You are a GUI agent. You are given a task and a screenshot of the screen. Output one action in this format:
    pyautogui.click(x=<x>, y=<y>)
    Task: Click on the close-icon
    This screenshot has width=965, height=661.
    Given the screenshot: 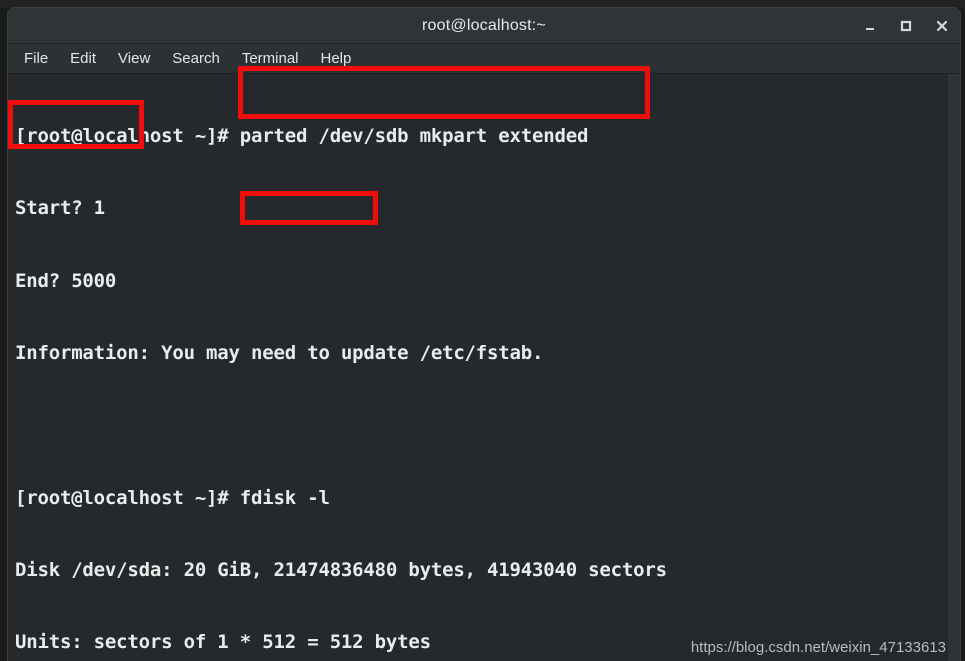 What is the action you would take?
    pyautogui.click(x=942, y=26)
    